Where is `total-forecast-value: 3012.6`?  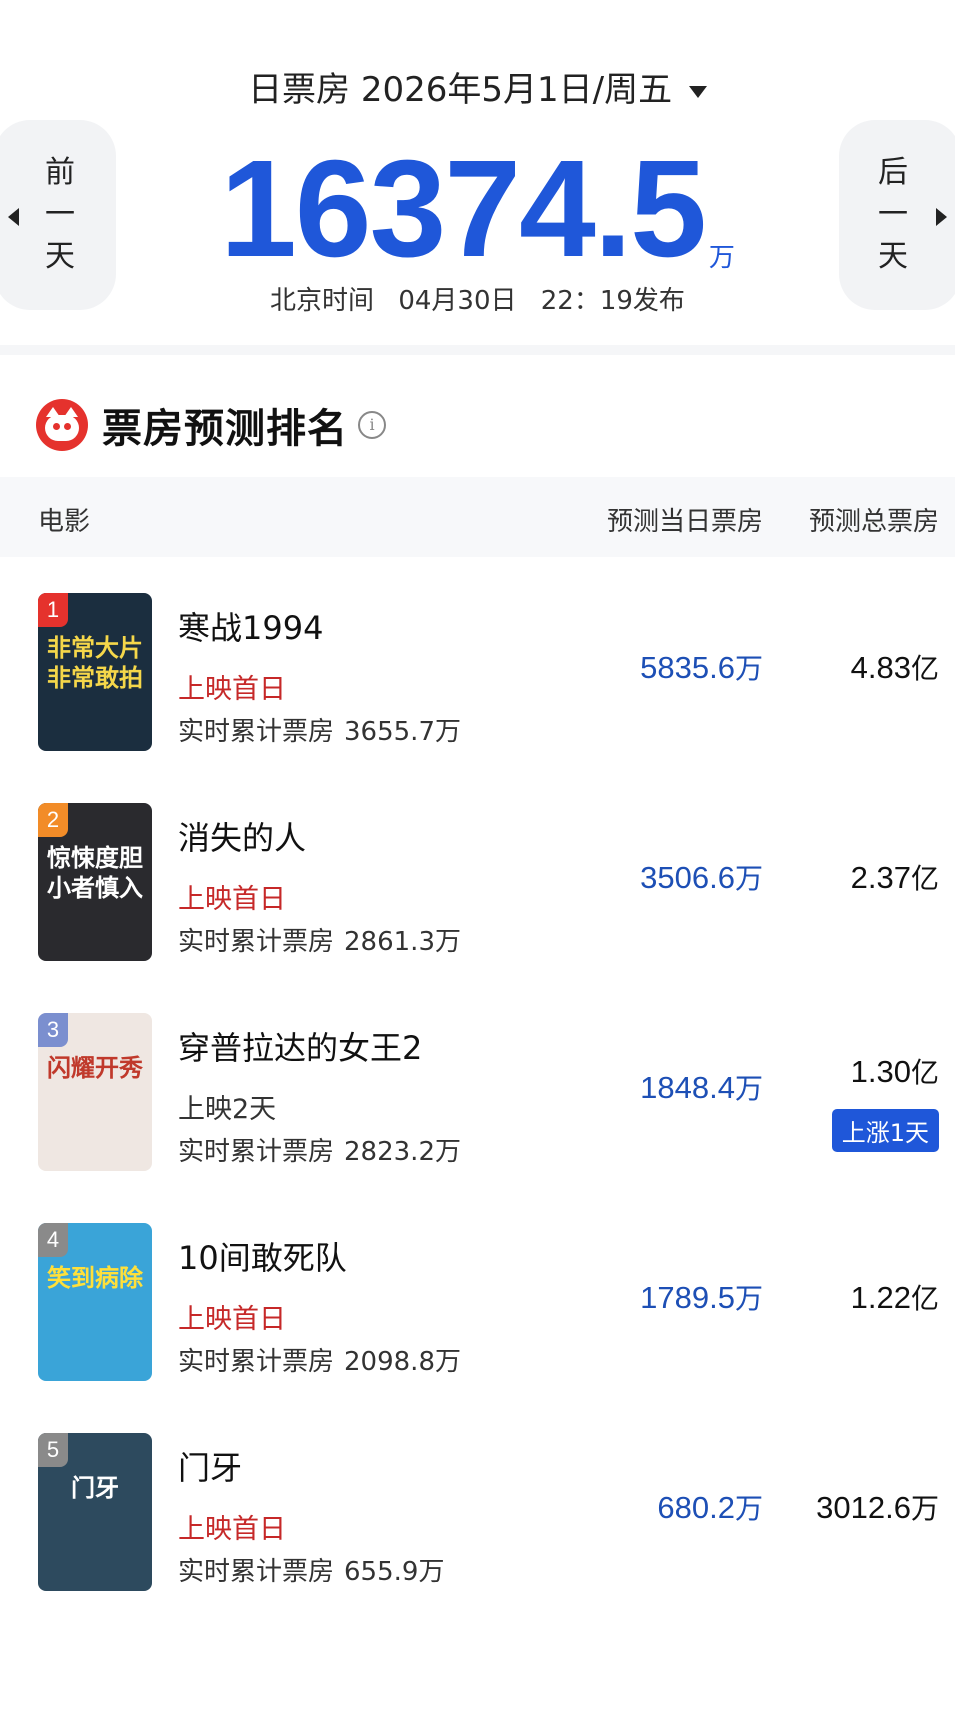 total-forecast-value: 3012.6 is located at coordinates (863, 1507).